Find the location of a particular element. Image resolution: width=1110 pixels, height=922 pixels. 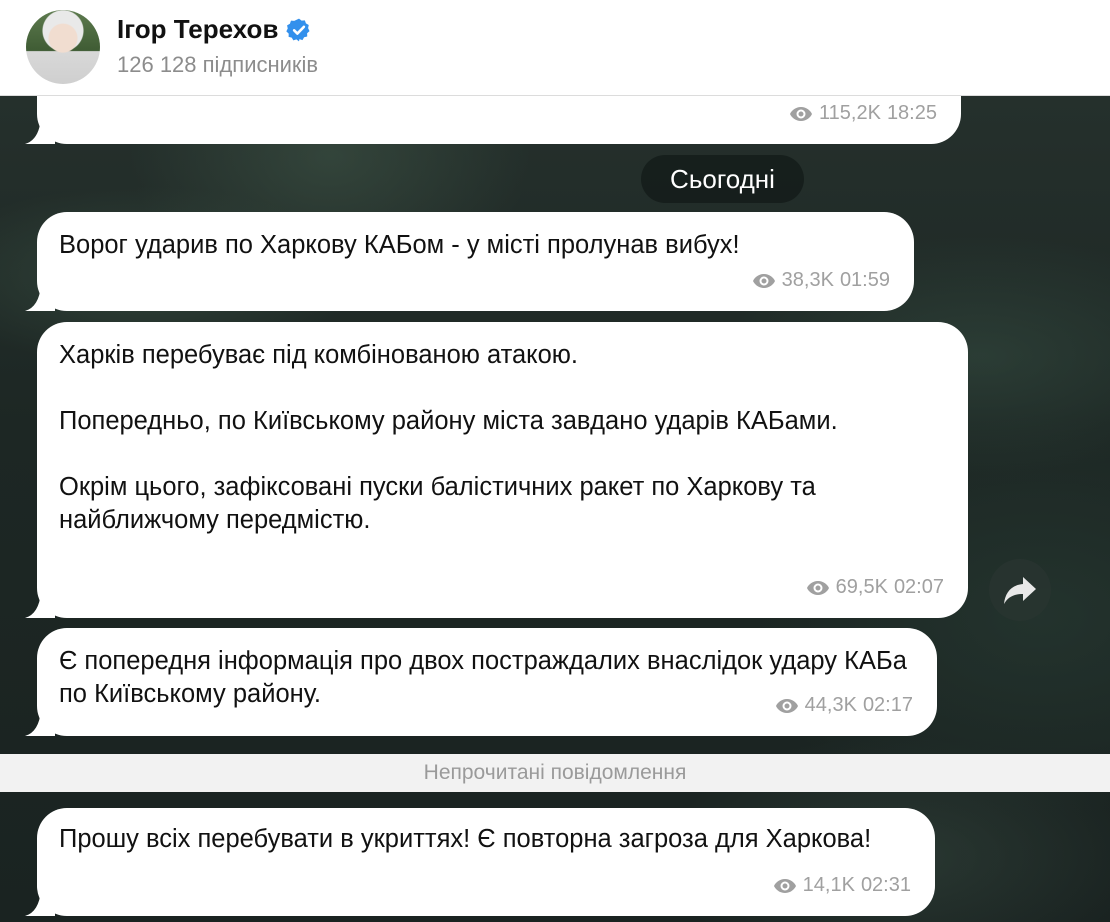

message-time: 02:07 is located at coordinates (918, 587).